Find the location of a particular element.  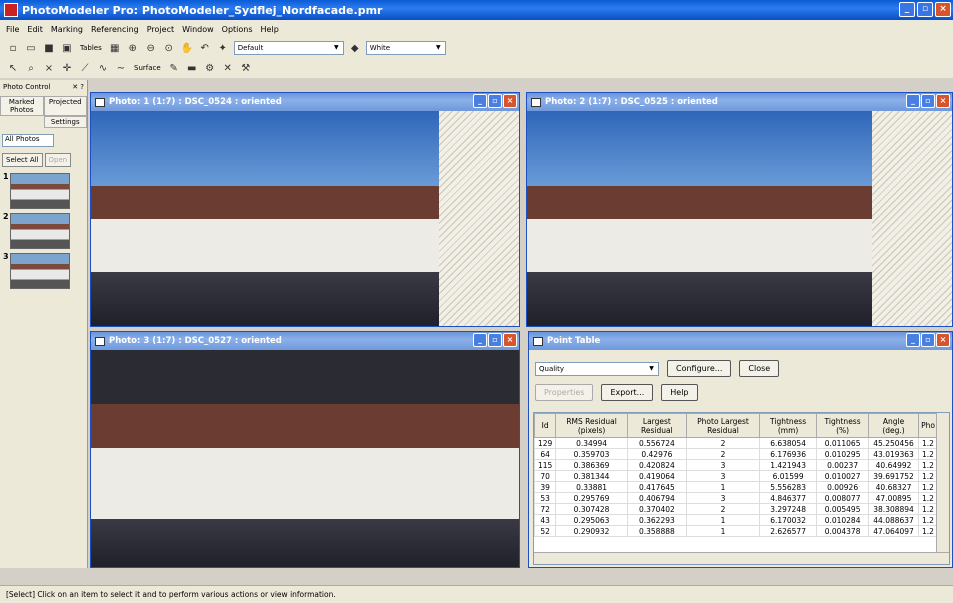

tab-settings: Settings is located at coordinates (65, 122).